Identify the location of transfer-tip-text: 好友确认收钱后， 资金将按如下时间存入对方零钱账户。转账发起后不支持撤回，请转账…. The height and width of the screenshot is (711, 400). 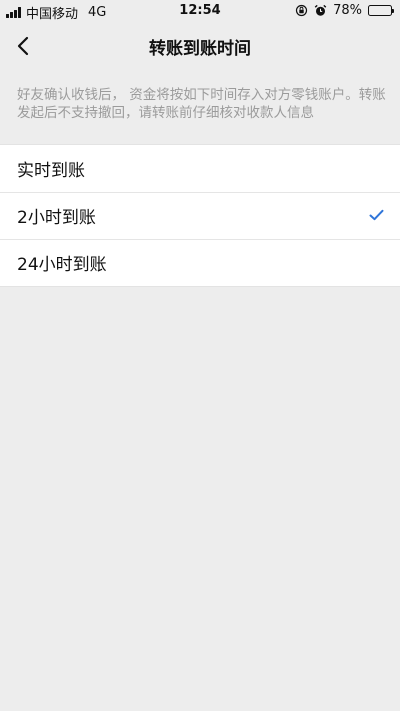
(201, 104).